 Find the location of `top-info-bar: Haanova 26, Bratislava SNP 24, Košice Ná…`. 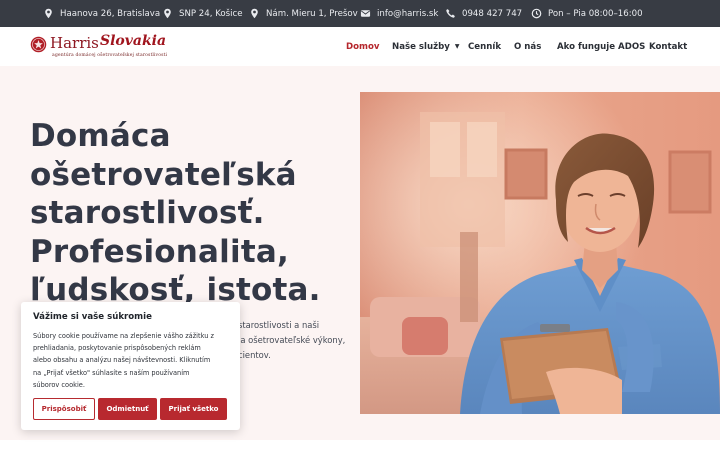

top-info-bar: Haanova 26, Bratislava SNP 24, Košice Ná… is located at coordinates (360, 13).